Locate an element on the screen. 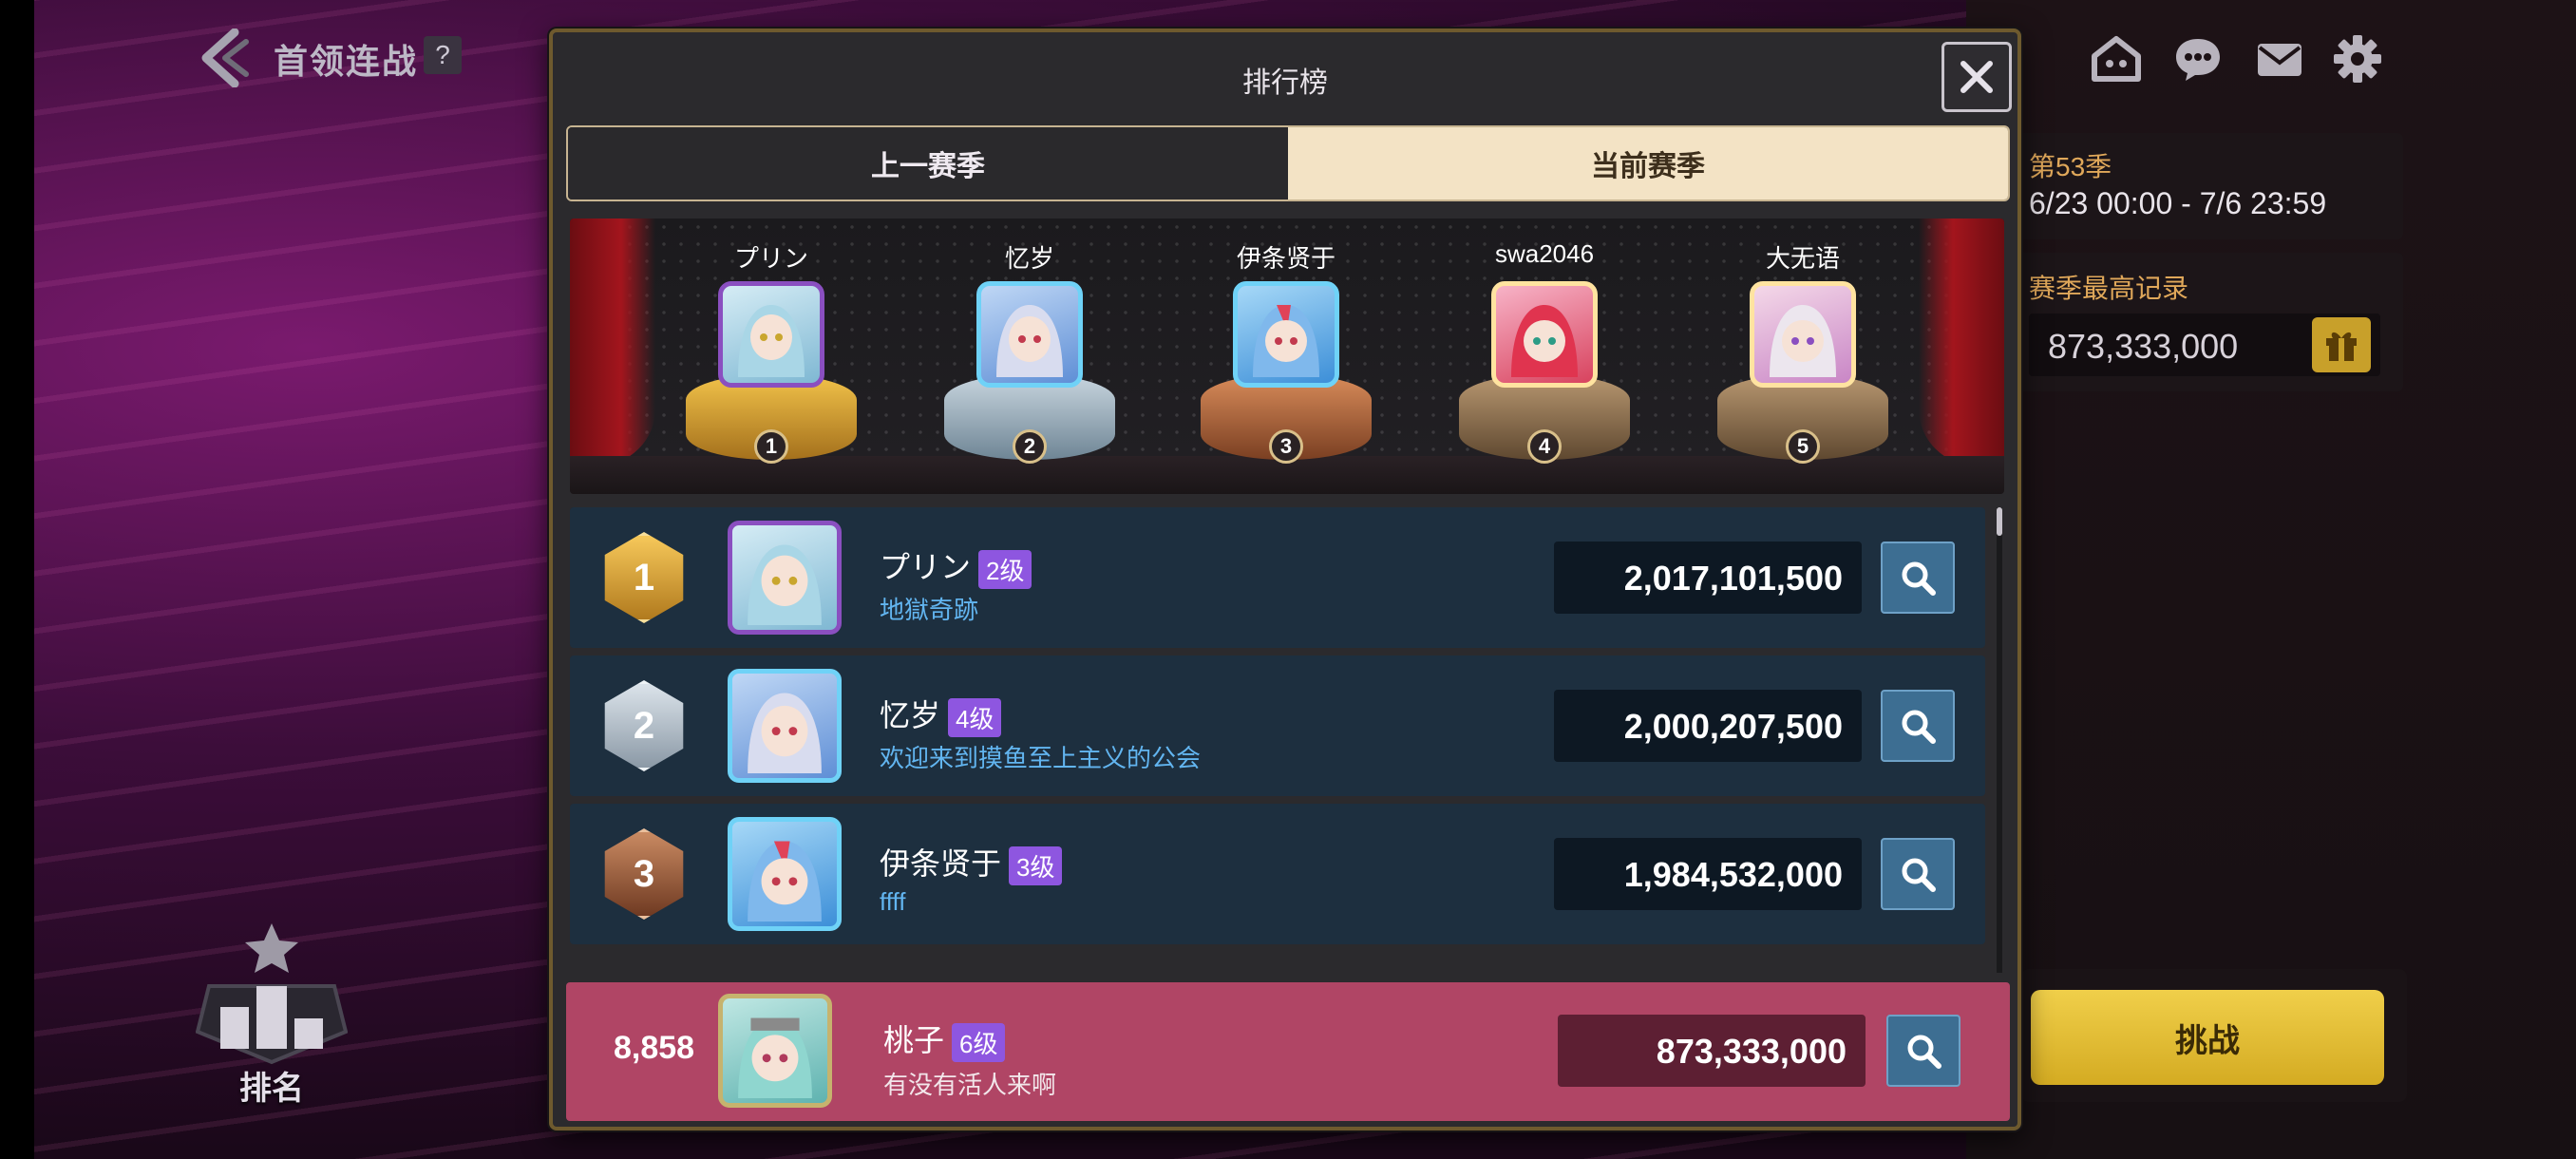  challenge-button: 挑战 is located at coordinates (2207, 1037).